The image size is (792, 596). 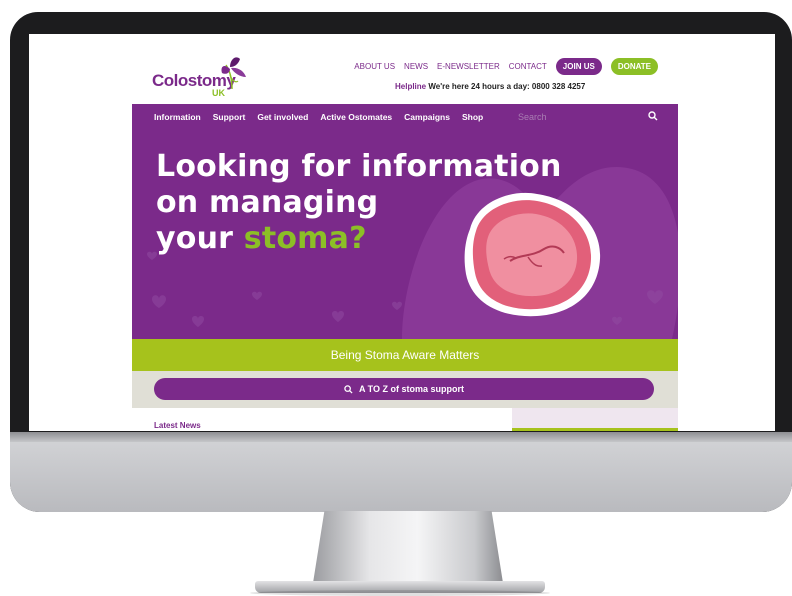 What do you see at coordinates (233, 73) in the screenshot?
I see `iris-logo-icon` at bounding box center [233, 73].